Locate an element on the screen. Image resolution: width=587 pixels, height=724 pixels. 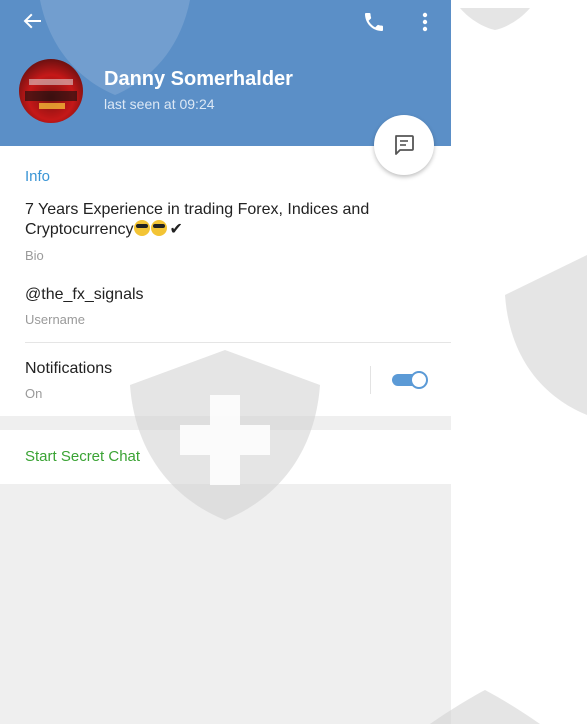
notifications-status: On is located at coordinates (34, 393).